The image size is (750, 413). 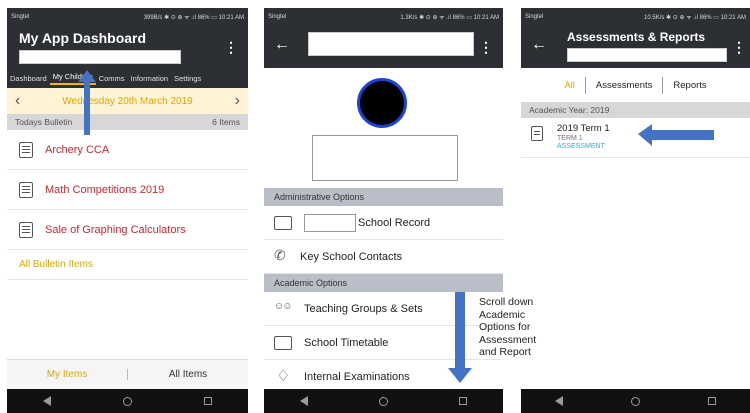 I want to click on assessment-type: ASSESSMENT, so click(x=581, y=146).